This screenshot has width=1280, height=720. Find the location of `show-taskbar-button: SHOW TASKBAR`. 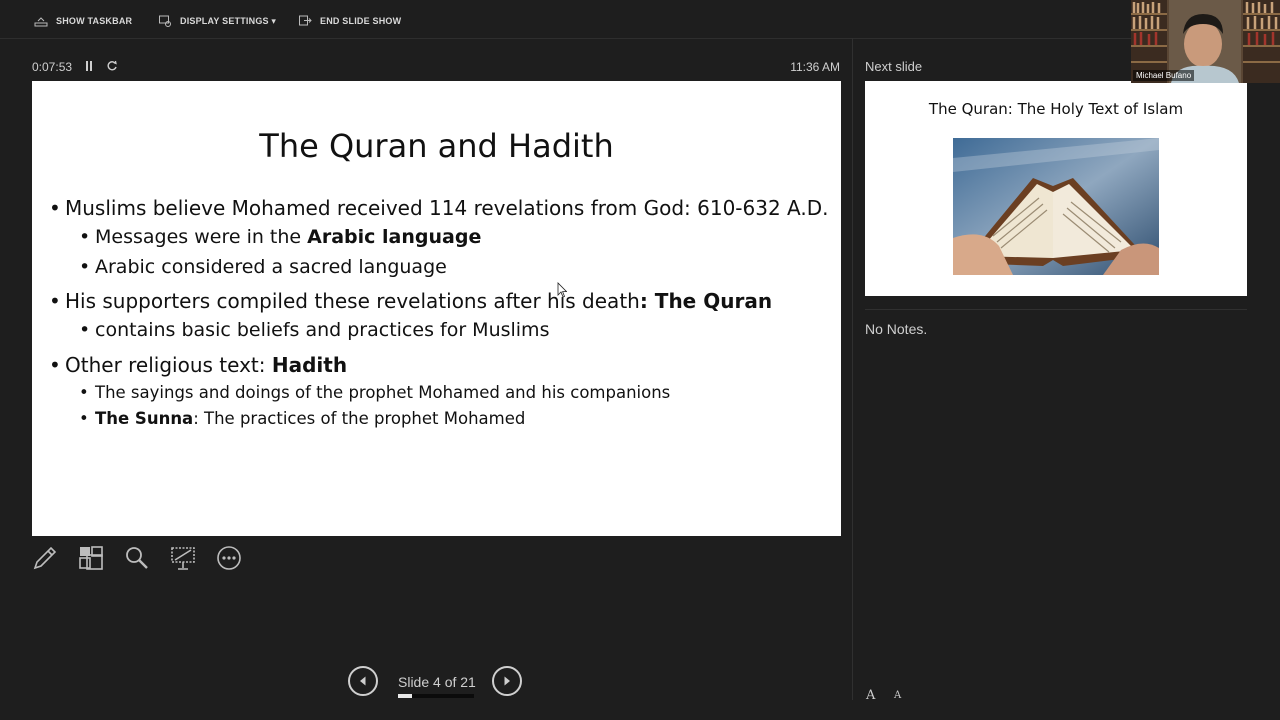

show-taskbar-button: SHOW TASKBAR is located at coordinates (83, 21).